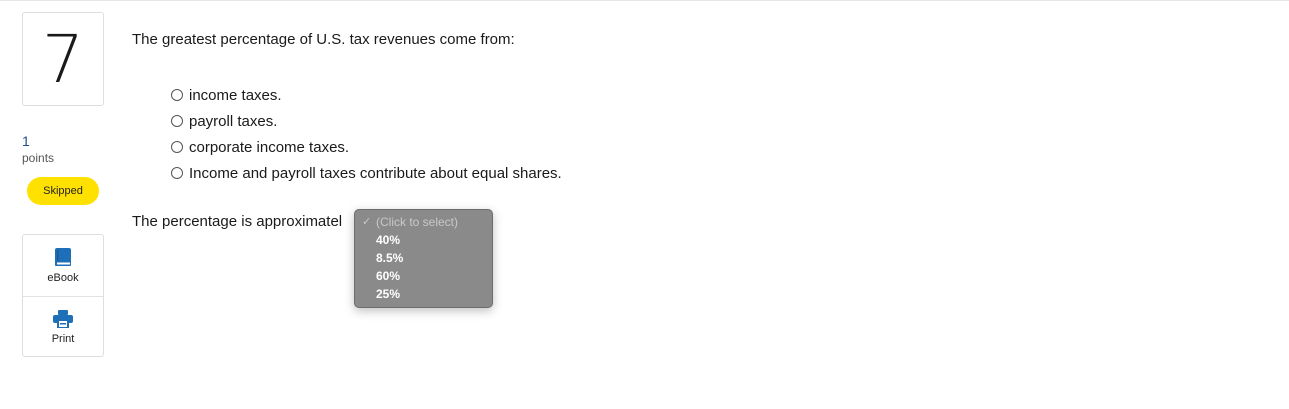 The width and height of the screenshot is (1289, 409). I want to click on print-label: Print, so click(63, 338).